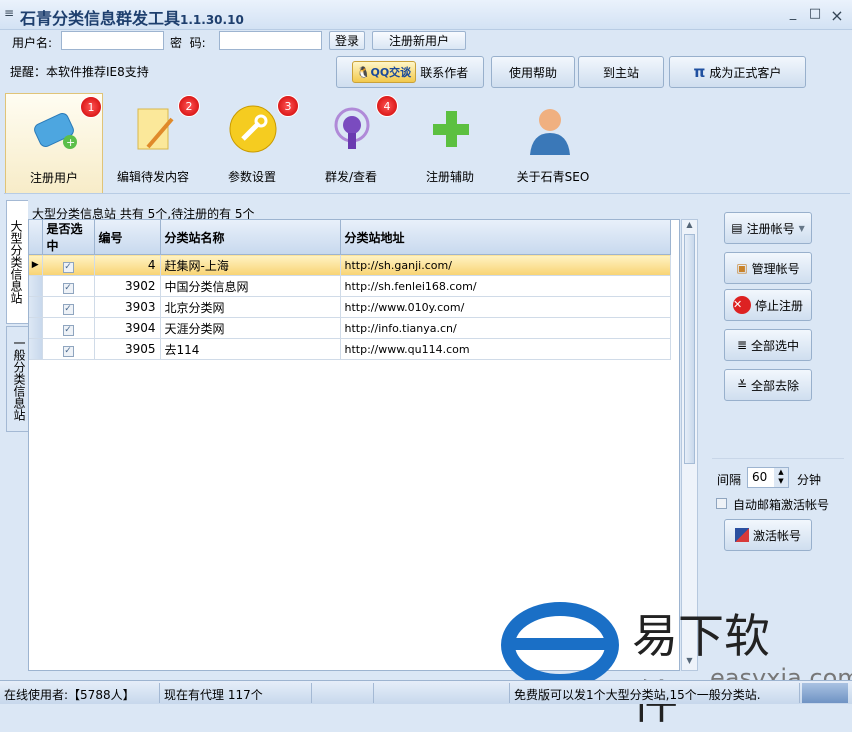 This screenshot has width=852, height=732. Describe the element at coordinates (352, 128) in the screenshot. I see `podcast-icon` at that location.